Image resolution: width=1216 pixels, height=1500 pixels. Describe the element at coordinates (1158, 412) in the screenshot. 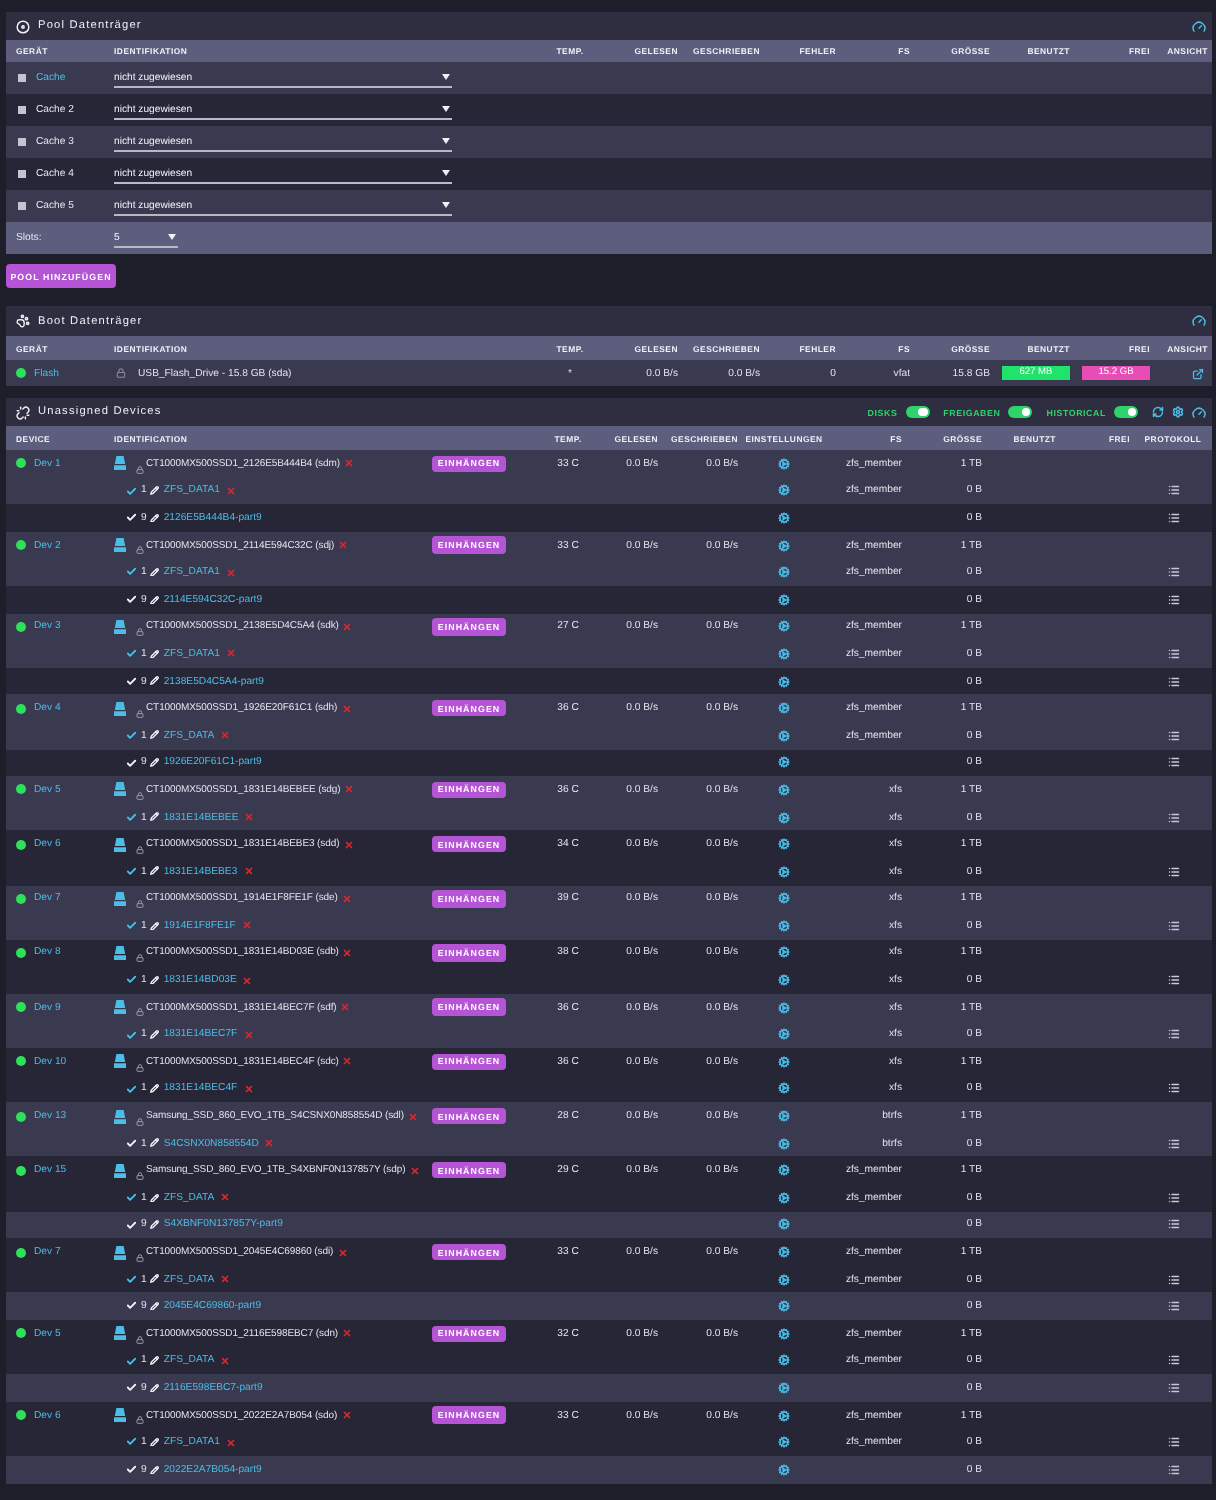

I see `refresh-icon` at that location.